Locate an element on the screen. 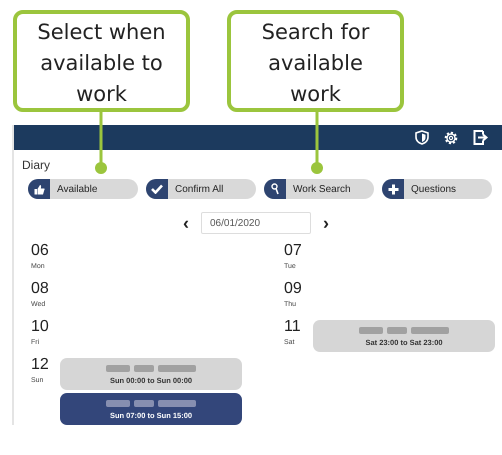 The height and width of the screenshot is (455, 502). next-button: › is located at coordinates (326, 223).